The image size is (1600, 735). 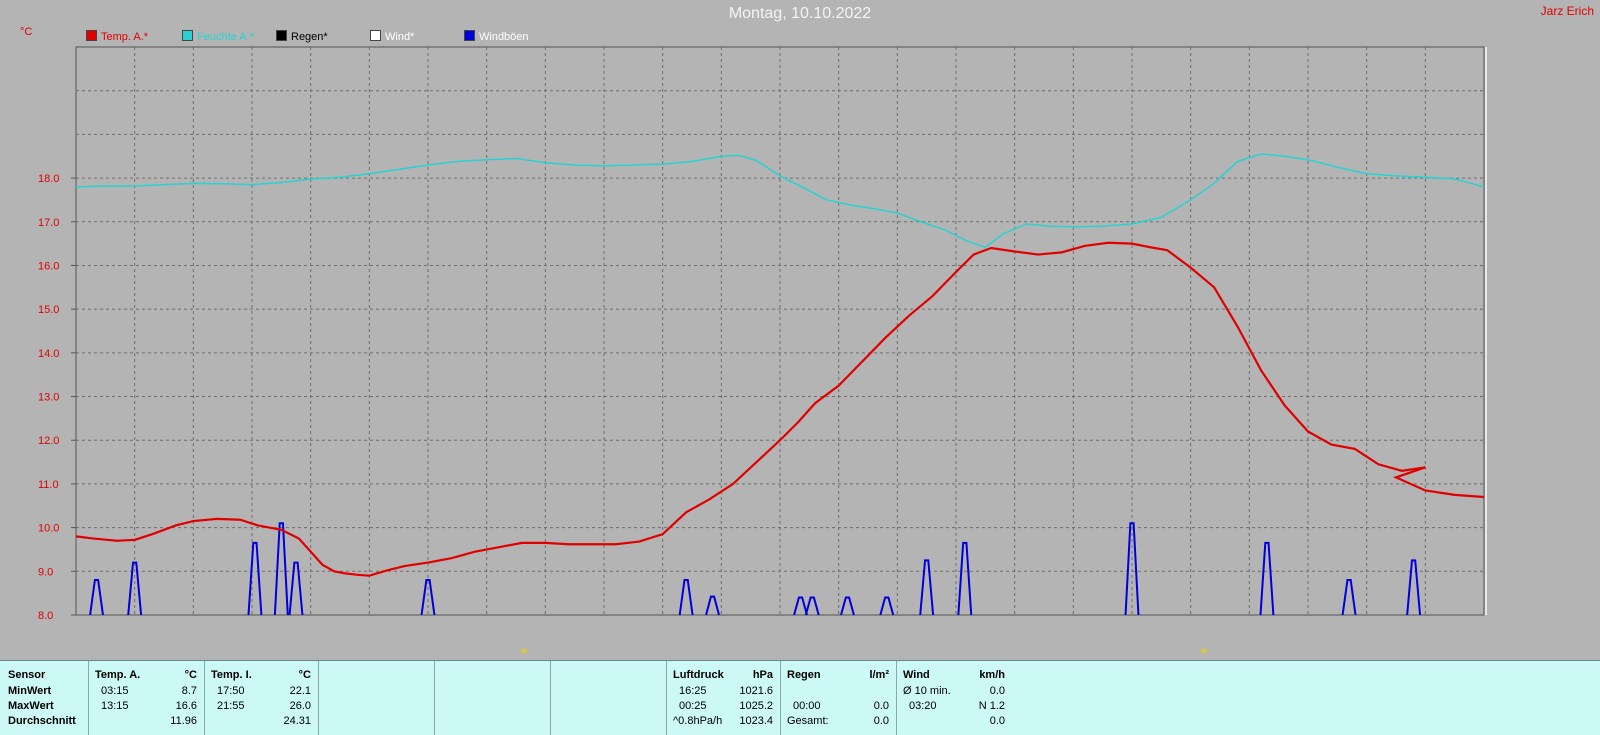 What do you see at coordinates (48, 310) in the screenshot?
I see `y-tick-label: 15.0` at bounding box center [48, 310].